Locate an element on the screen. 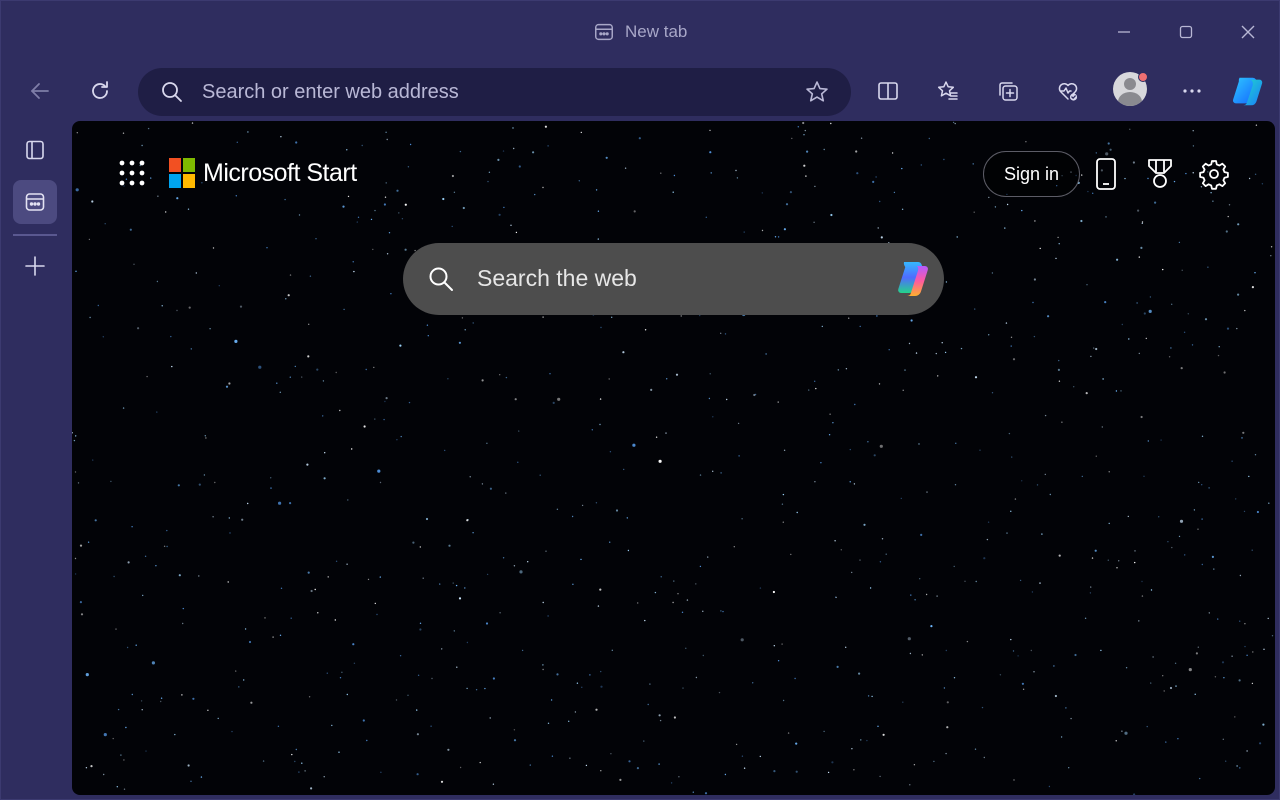 The image size is (1280, 800). favorites-button is located at coordinates (948, 91).